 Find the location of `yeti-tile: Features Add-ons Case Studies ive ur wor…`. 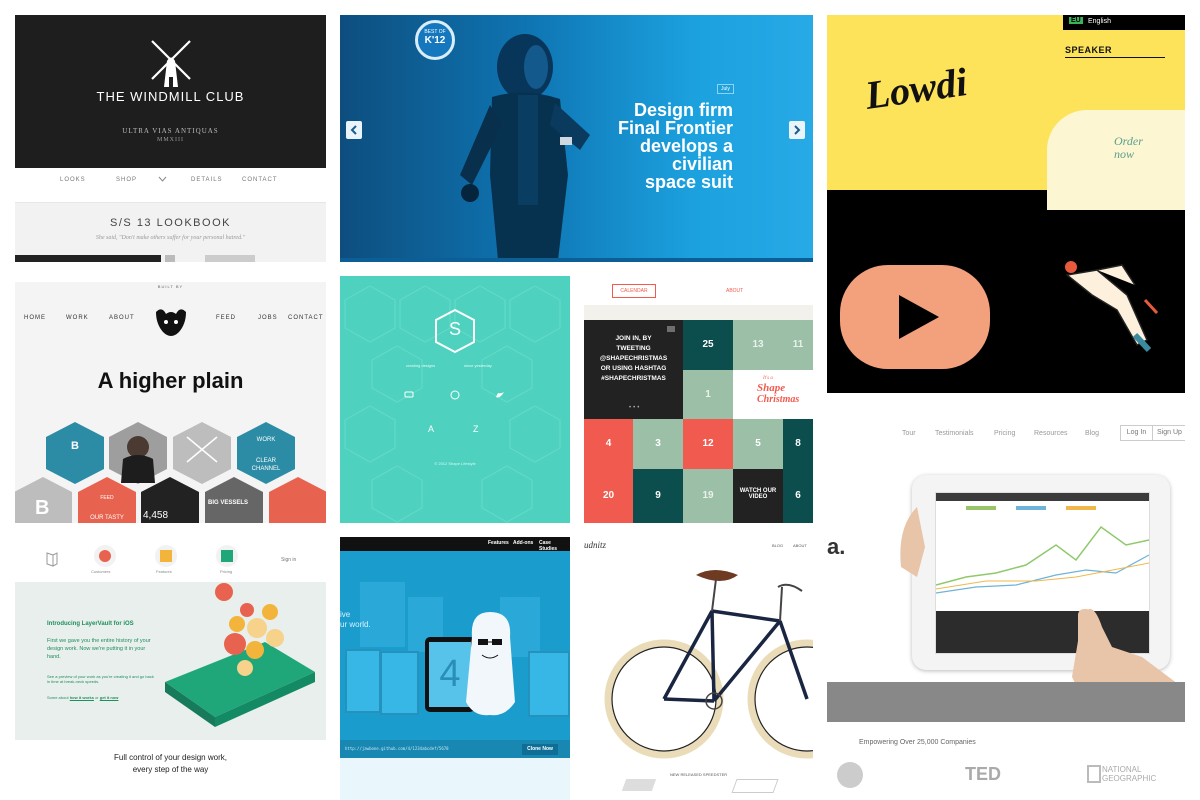

yeti-tile: Features Add-ons Case Studies ive ur wor… is located at coordinates (455, 668).